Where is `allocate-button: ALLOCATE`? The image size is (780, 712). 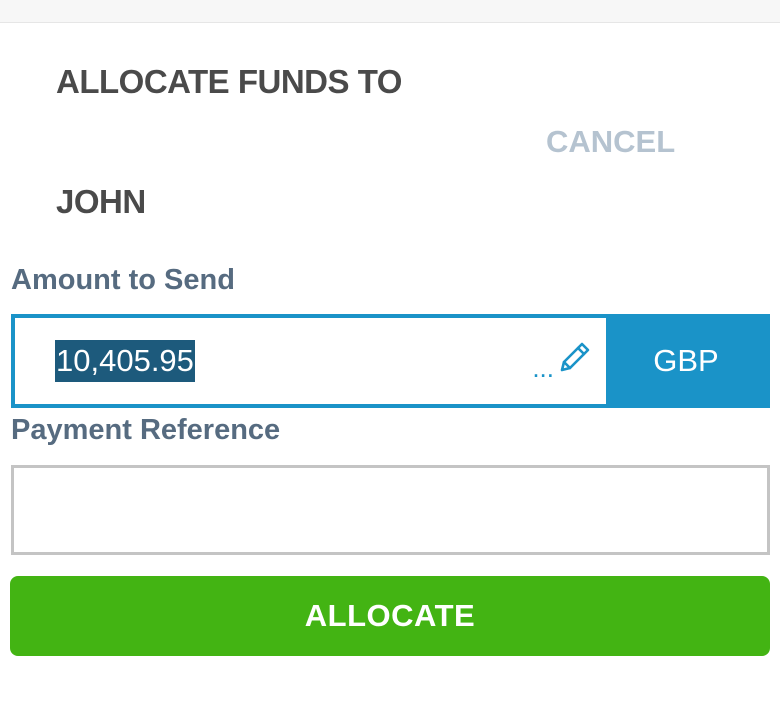
allocate-button: ALLOCATE is located at coordinates (390, 616).